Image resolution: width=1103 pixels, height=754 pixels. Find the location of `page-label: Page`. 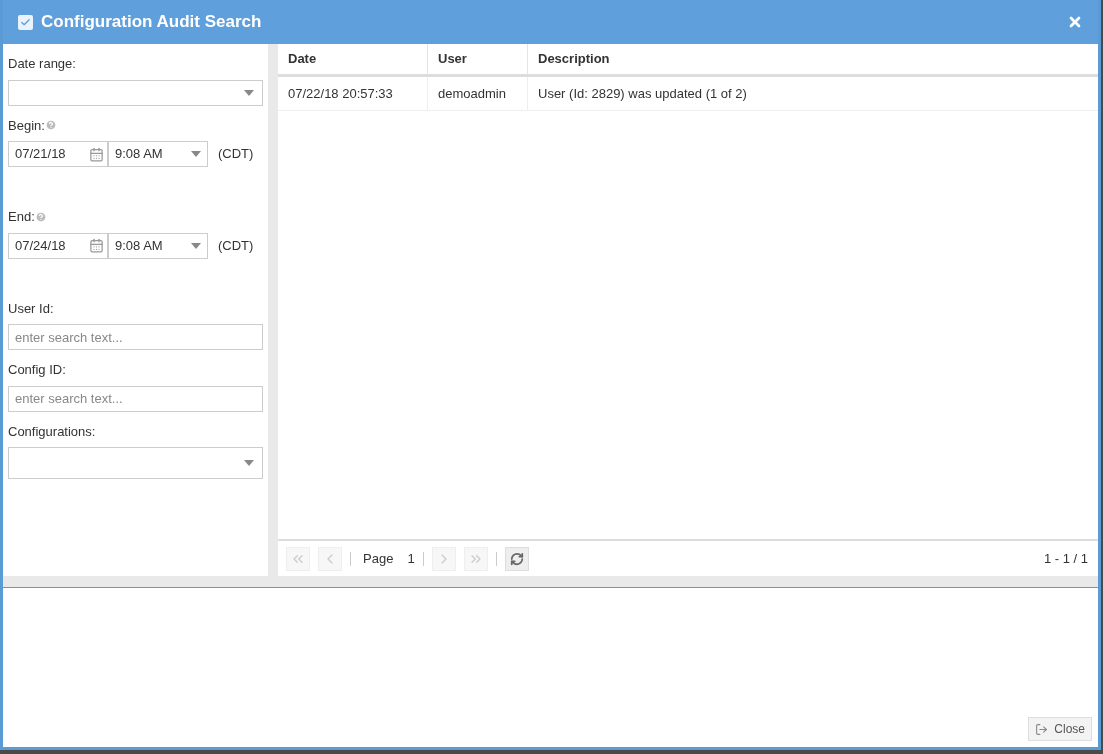

page-label: Page is located at coordinates (378, 558).